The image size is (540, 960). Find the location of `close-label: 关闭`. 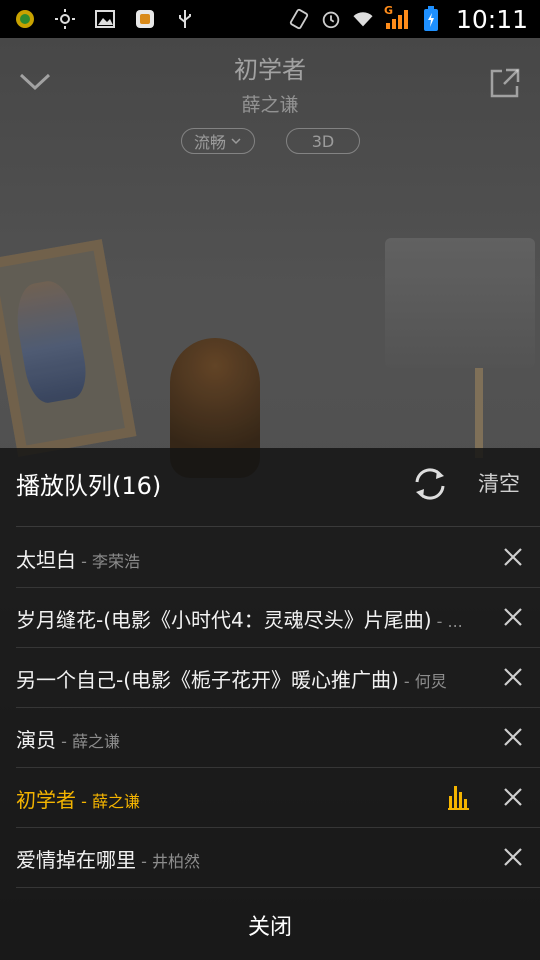

close-label: 关闭 is located at coordinates (269, 927).